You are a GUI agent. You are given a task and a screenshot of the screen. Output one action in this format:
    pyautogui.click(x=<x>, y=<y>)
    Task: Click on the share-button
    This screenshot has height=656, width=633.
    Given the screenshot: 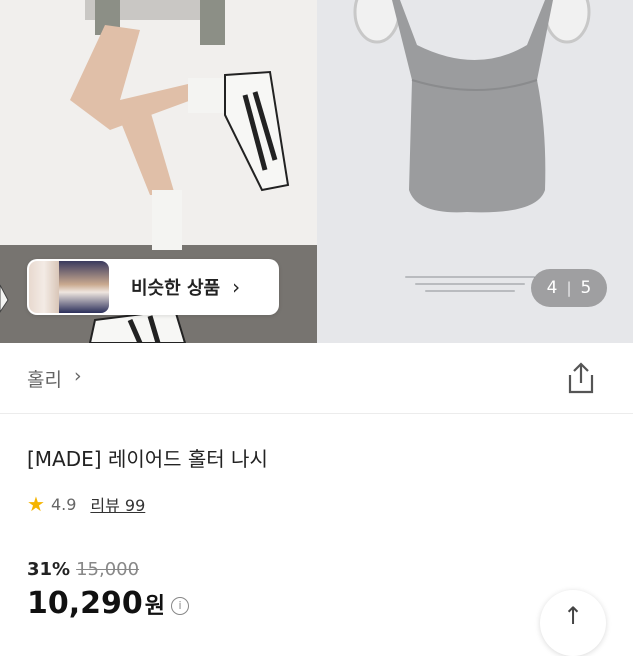 What is the action you would take?
    pyautogui.click(x=581, y=378)
    